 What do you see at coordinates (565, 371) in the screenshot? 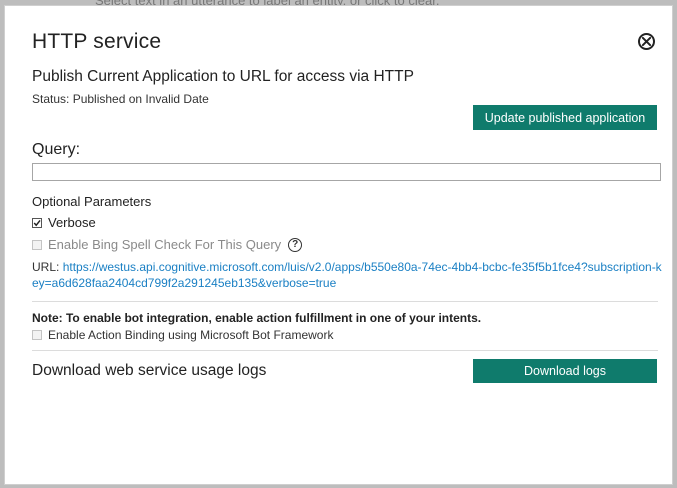
I see `download-logs-button: Download logs` at bounding box center [565, 371].